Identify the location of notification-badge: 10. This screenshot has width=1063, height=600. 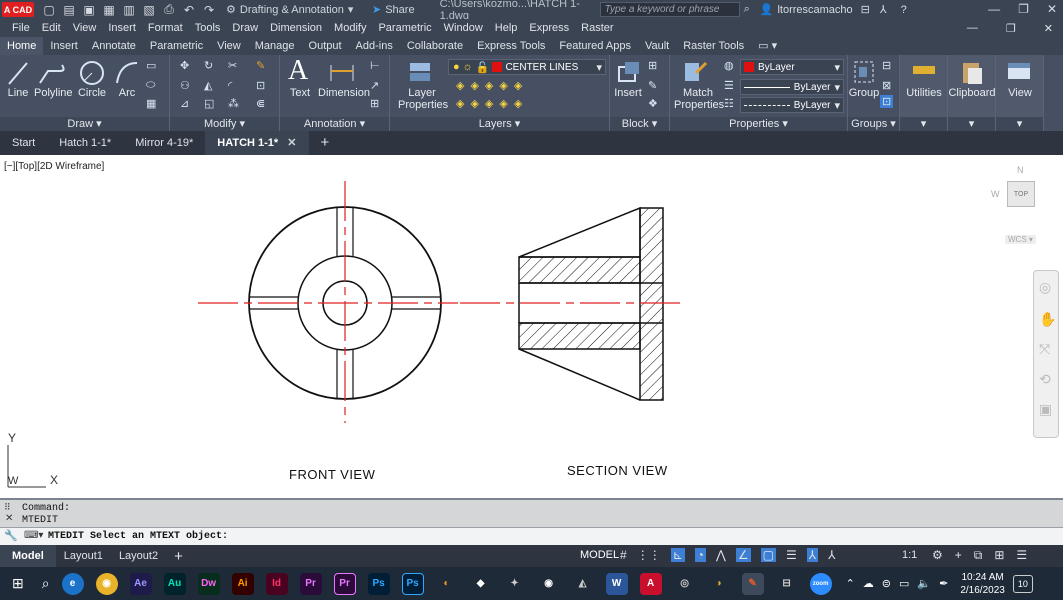
(1022, 583).